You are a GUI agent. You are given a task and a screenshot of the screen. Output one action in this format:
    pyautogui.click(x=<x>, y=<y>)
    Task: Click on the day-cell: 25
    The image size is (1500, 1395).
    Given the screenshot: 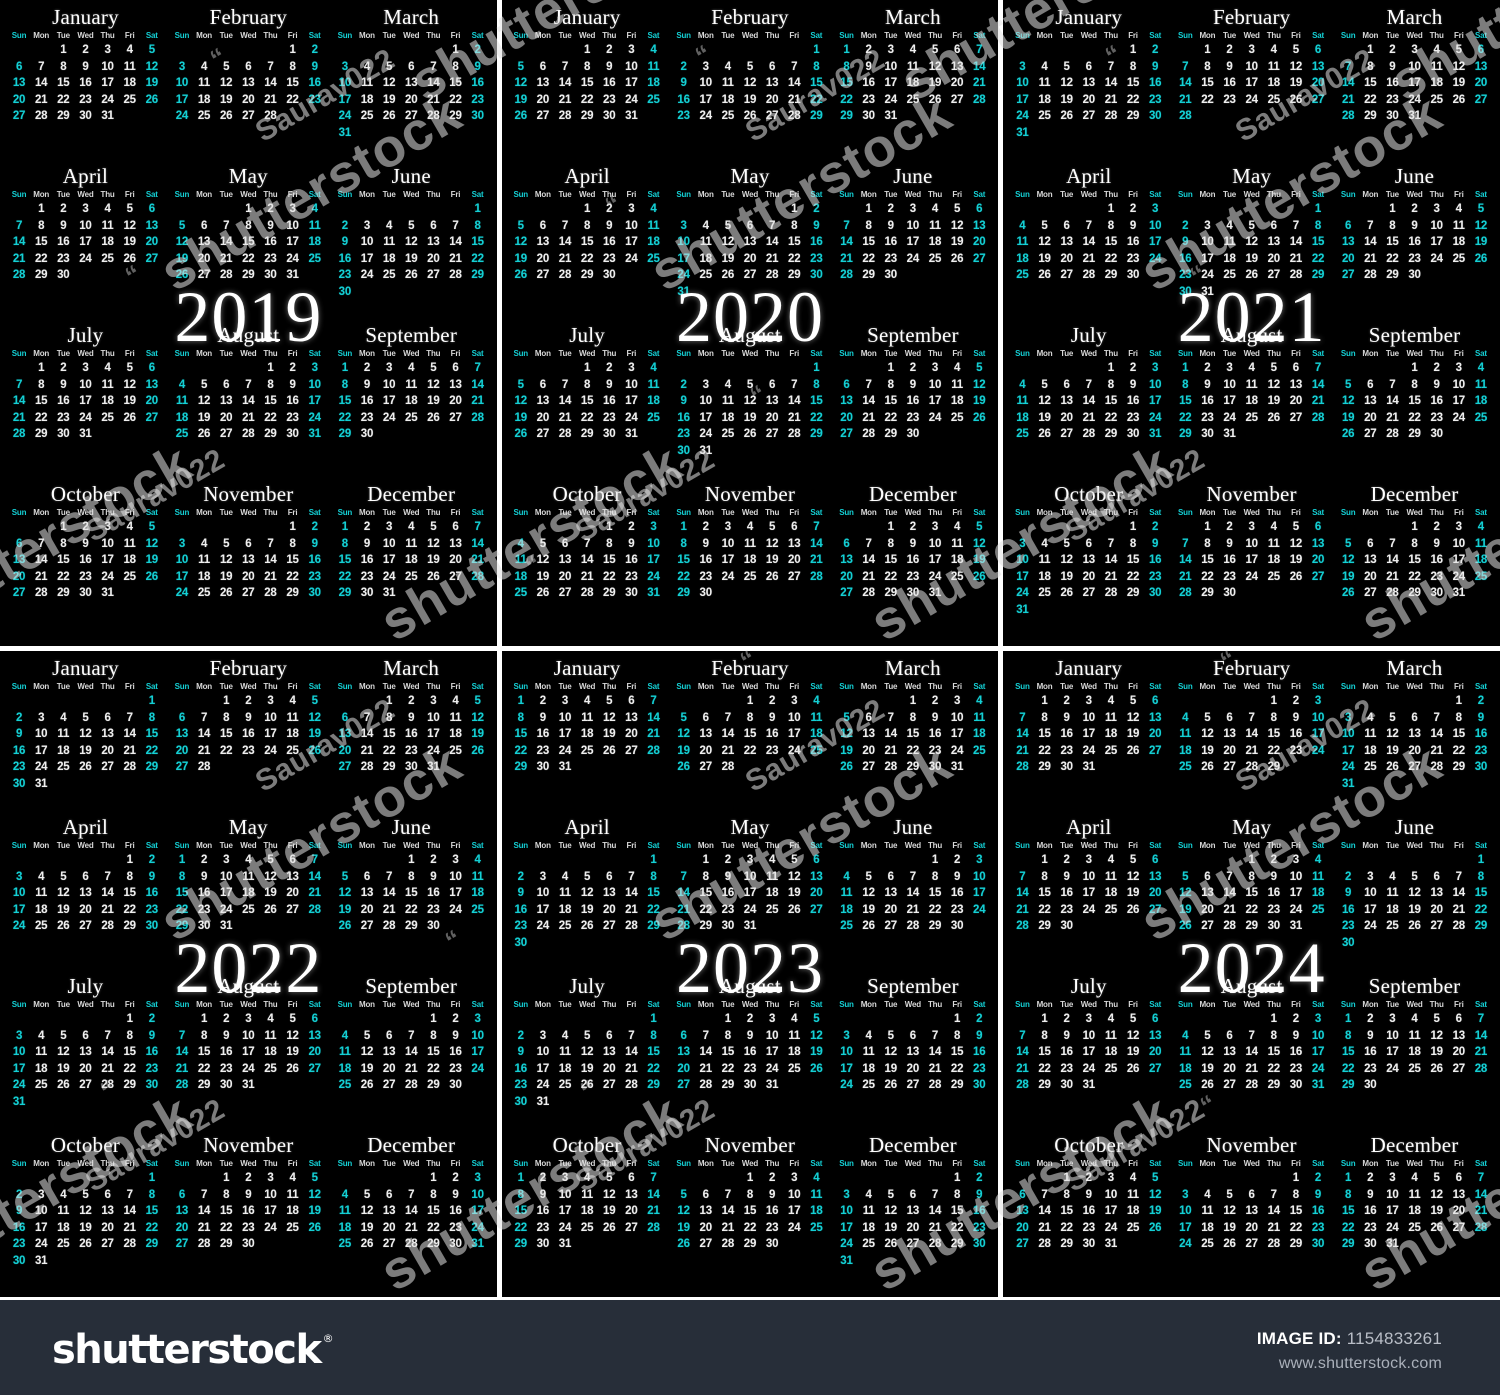 What is the action you would take?
    pyautogui.click(x=979, y=751)
    